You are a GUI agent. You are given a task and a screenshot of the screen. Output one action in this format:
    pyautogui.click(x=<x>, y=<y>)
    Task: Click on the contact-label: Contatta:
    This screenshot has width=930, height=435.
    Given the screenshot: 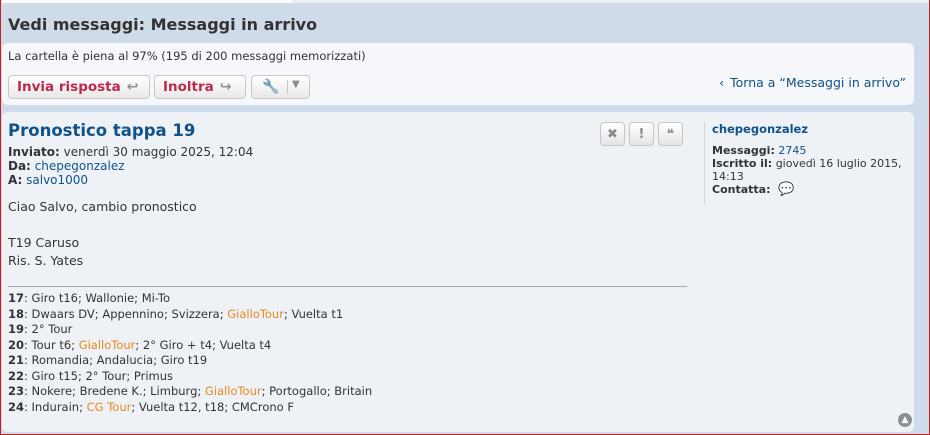 What is the action you would take?
    pyautogui.click(x=741, y=189)
    